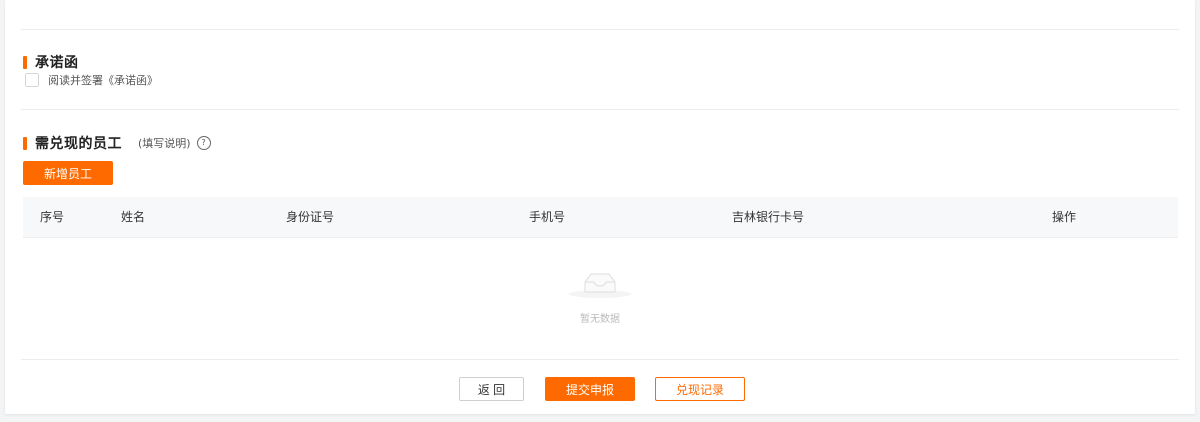 This screenshot has width=1200, height=422. Describe the element at coordinates (768, 217) in the screenshot. I see `column-header-bank-card: 吉林银行卡号` at that location.